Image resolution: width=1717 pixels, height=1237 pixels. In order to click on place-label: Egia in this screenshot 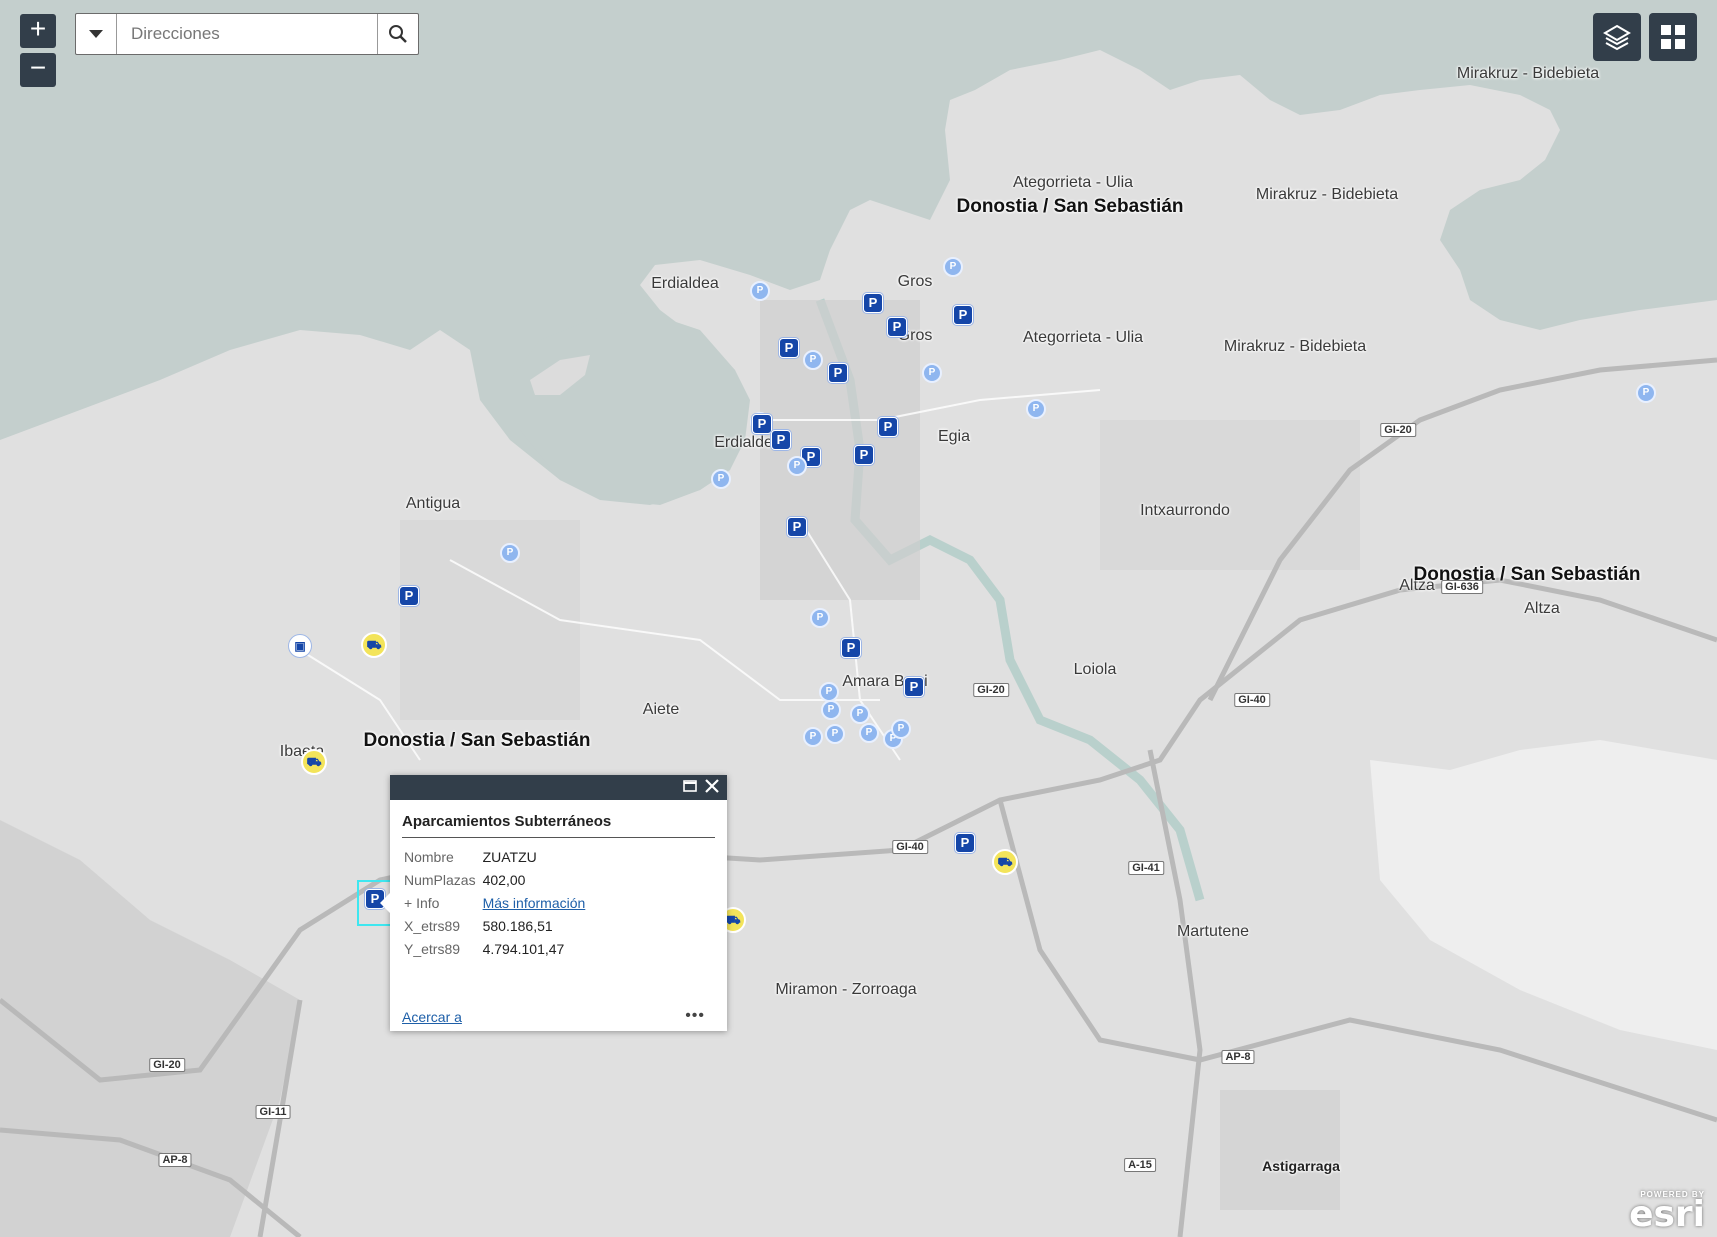, I will do `click(954, 436)`.